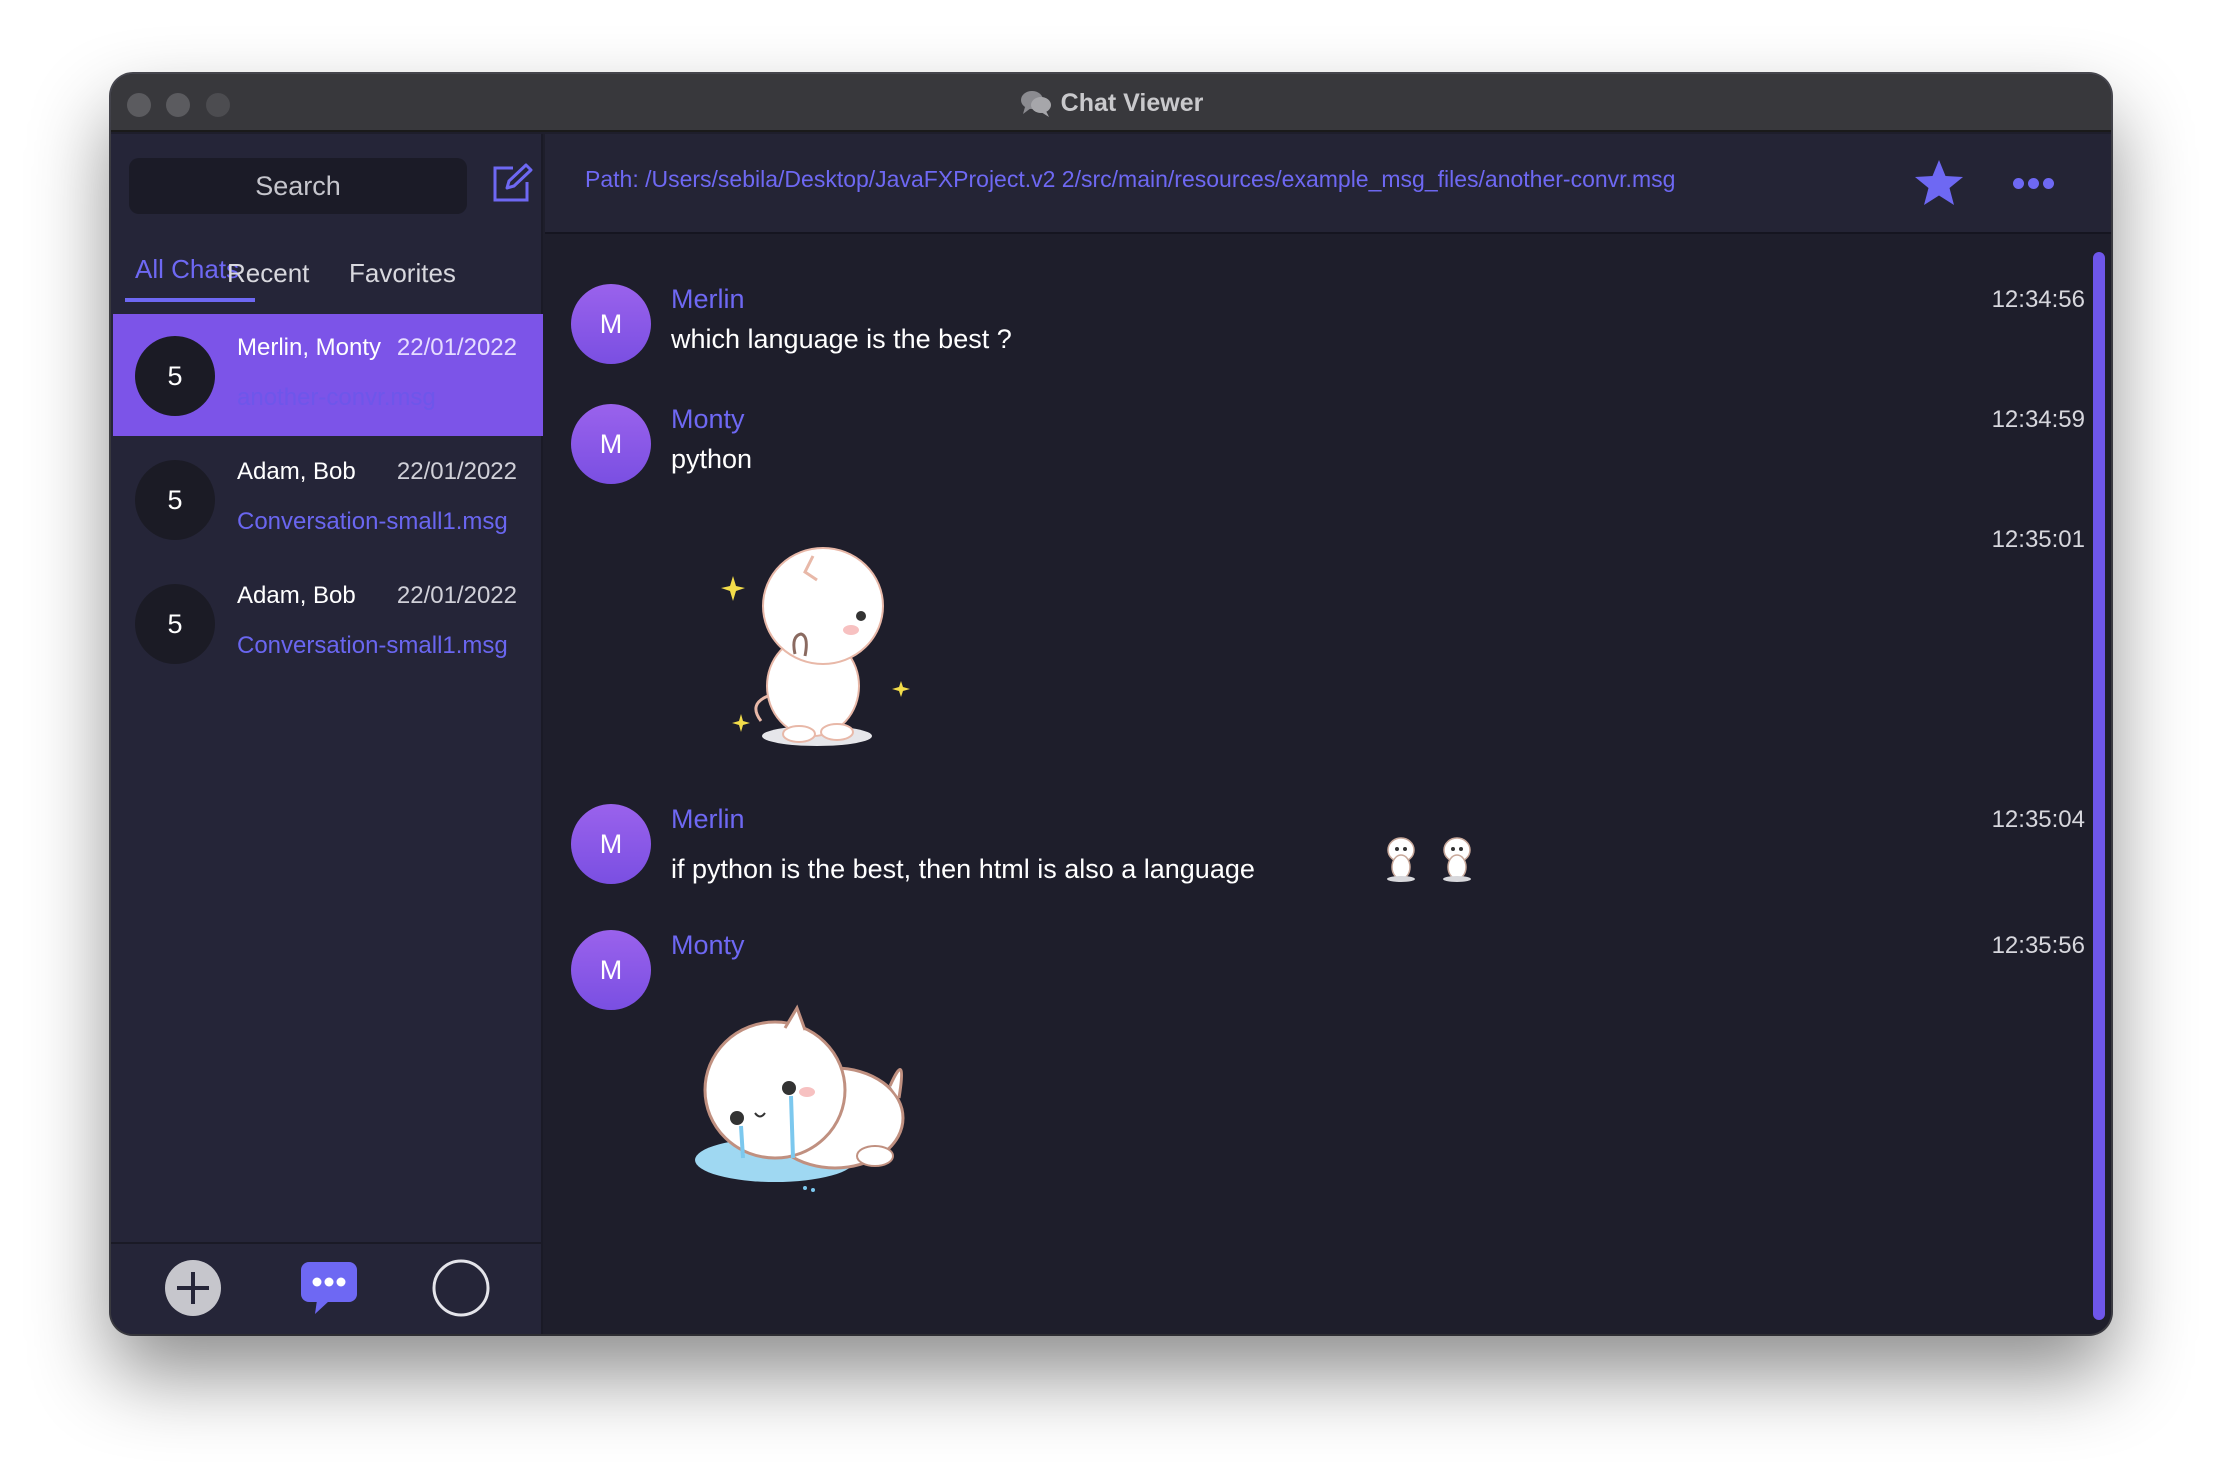 The height and width of the screenshot is (1482, 2222). Describe the element at coordinates (511, 184) in the screenshot. I see `compose-icon` at that location.